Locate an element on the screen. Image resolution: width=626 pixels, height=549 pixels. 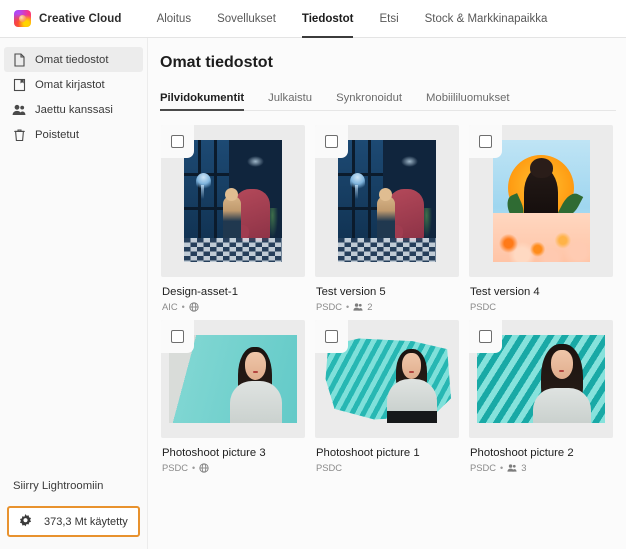
file-card: Test version 5 PSDC • 2 is located at coordinates (387, 218).